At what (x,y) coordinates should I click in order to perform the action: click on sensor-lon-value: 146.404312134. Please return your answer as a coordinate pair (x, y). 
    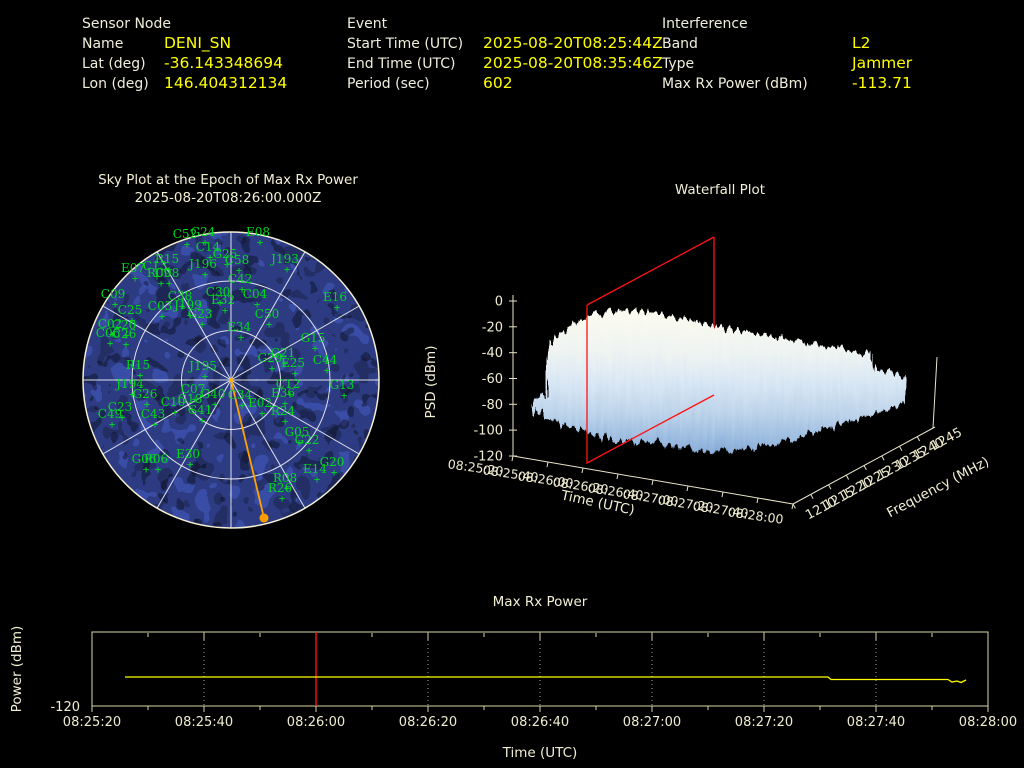
    Looking at the image, I should click on (226, 83).